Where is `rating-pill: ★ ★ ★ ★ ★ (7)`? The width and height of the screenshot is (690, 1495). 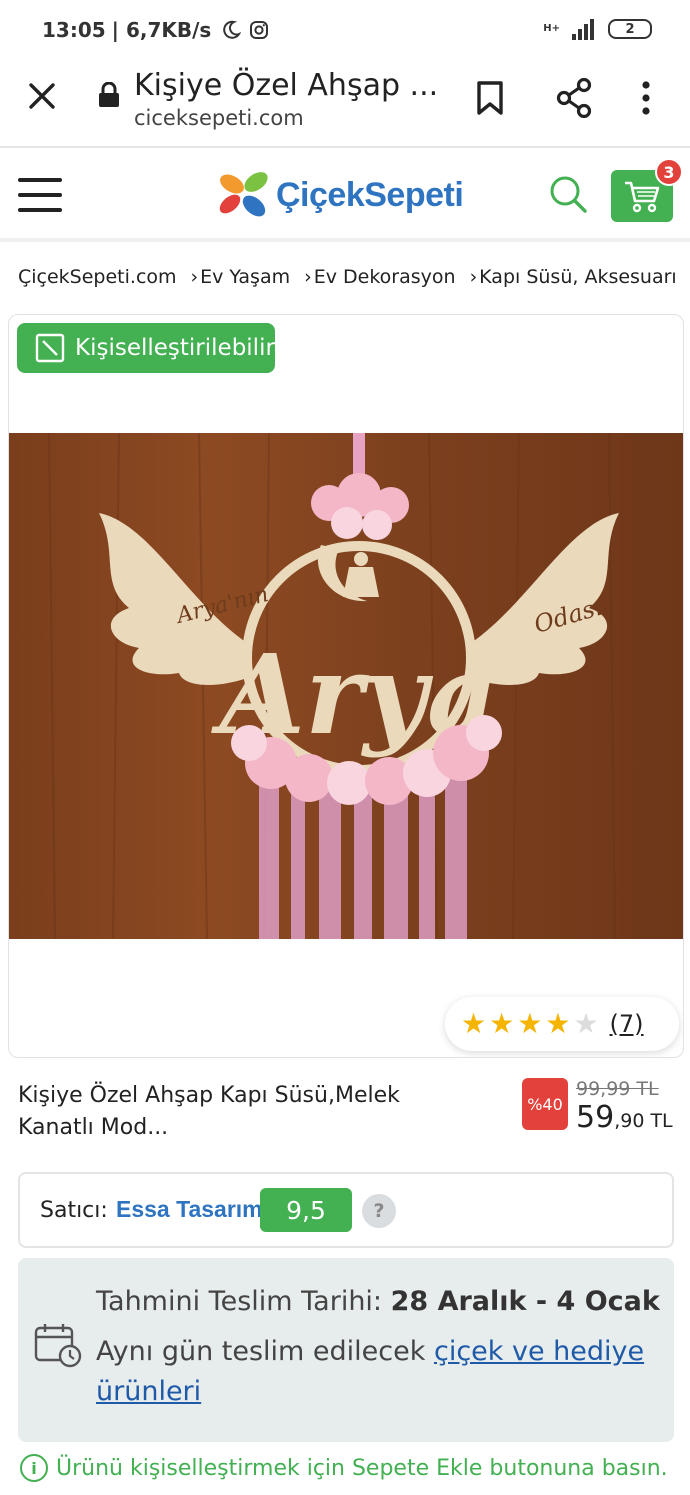
rating-pill: ★ ★ ★ ★ ★ (7) is located at coordinates (562, 1024).